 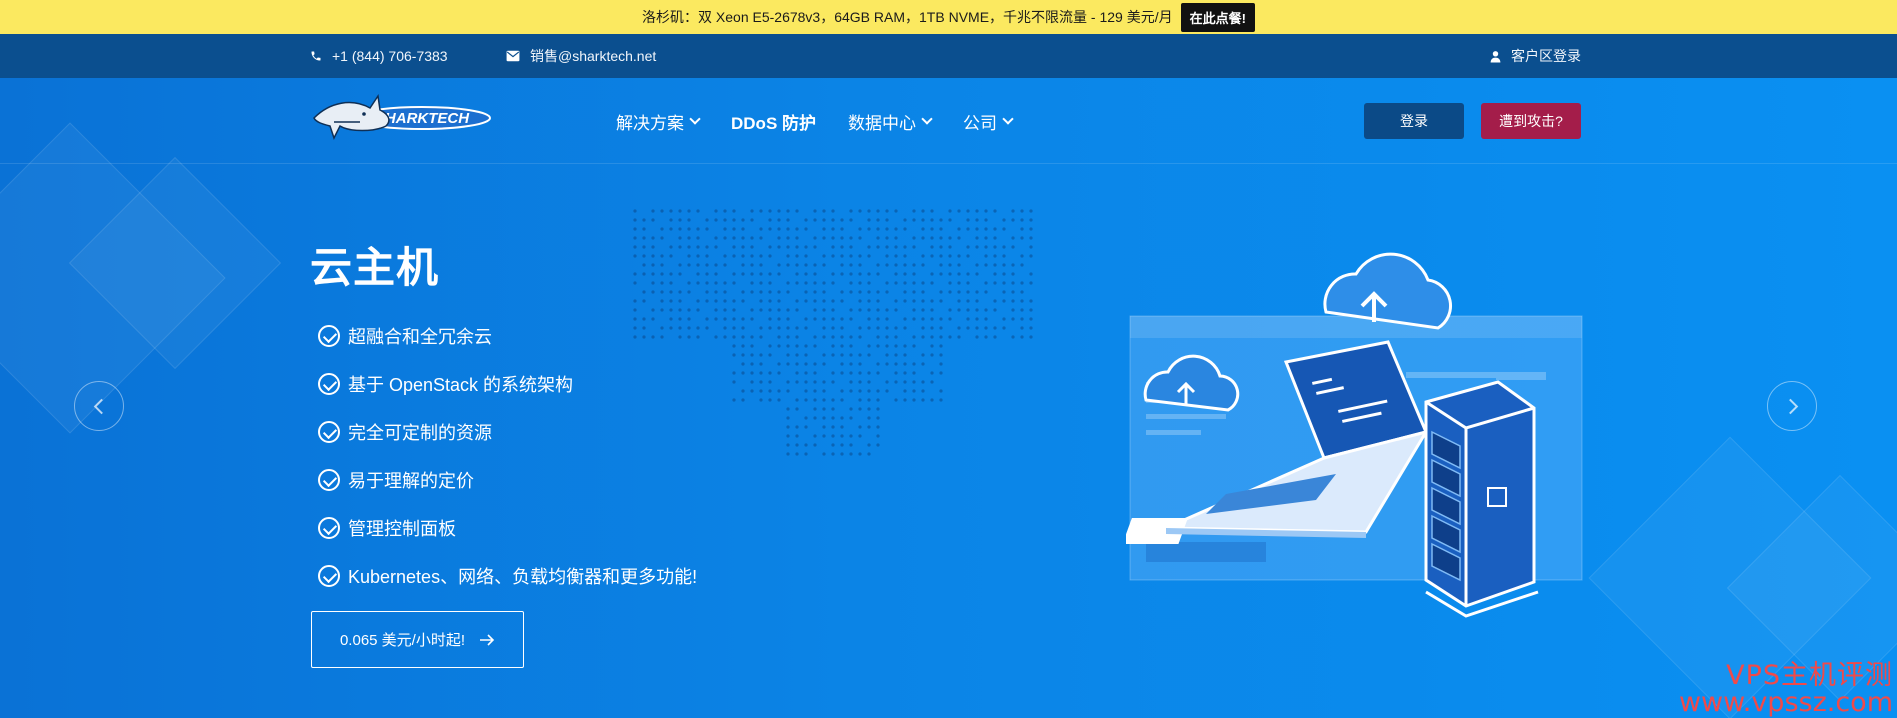 What do you see at coordinates (417, 639) in the screenshot?
I see `pricing-cta-button: 0.065 美元/小时起!` at bounding box center [417, 639].